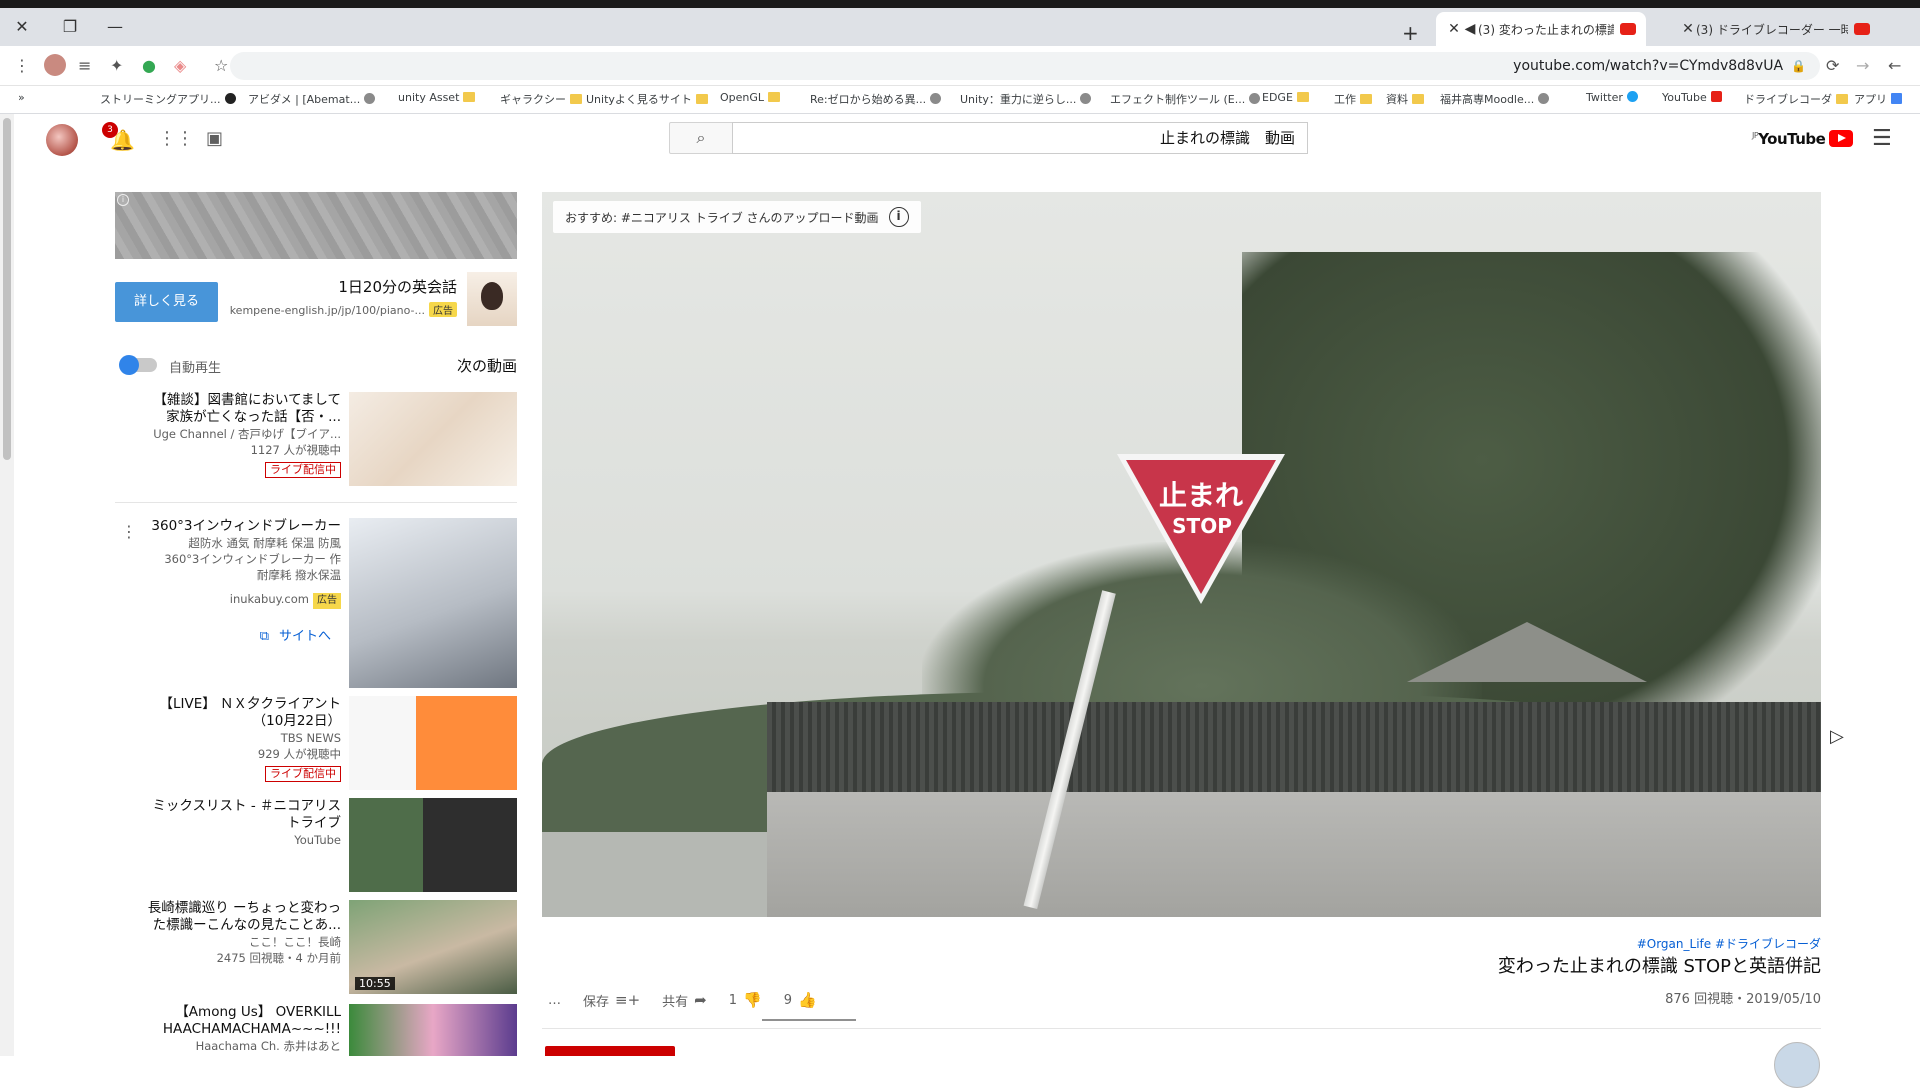 This screenshot has height=1088, width=1920. What do you see at coordinates (214, 138) in the screenshot?
I see `create-video-icon: ▣` at bounding box center [214, 138].